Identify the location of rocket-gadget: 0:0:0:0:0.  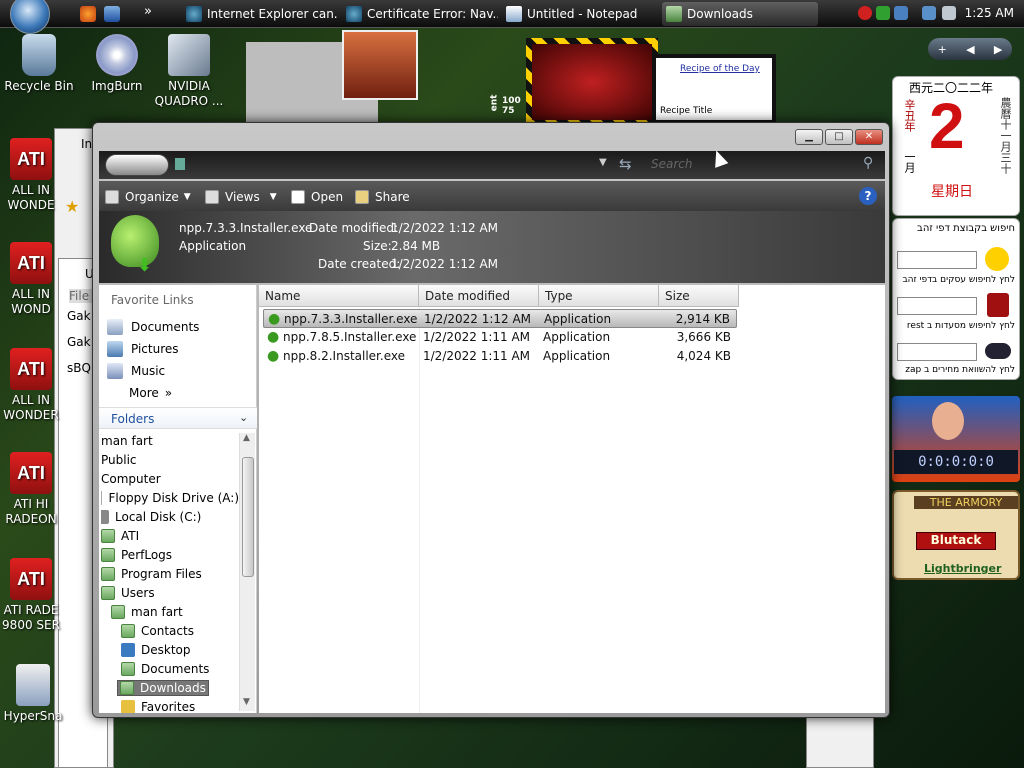
(956, 439).